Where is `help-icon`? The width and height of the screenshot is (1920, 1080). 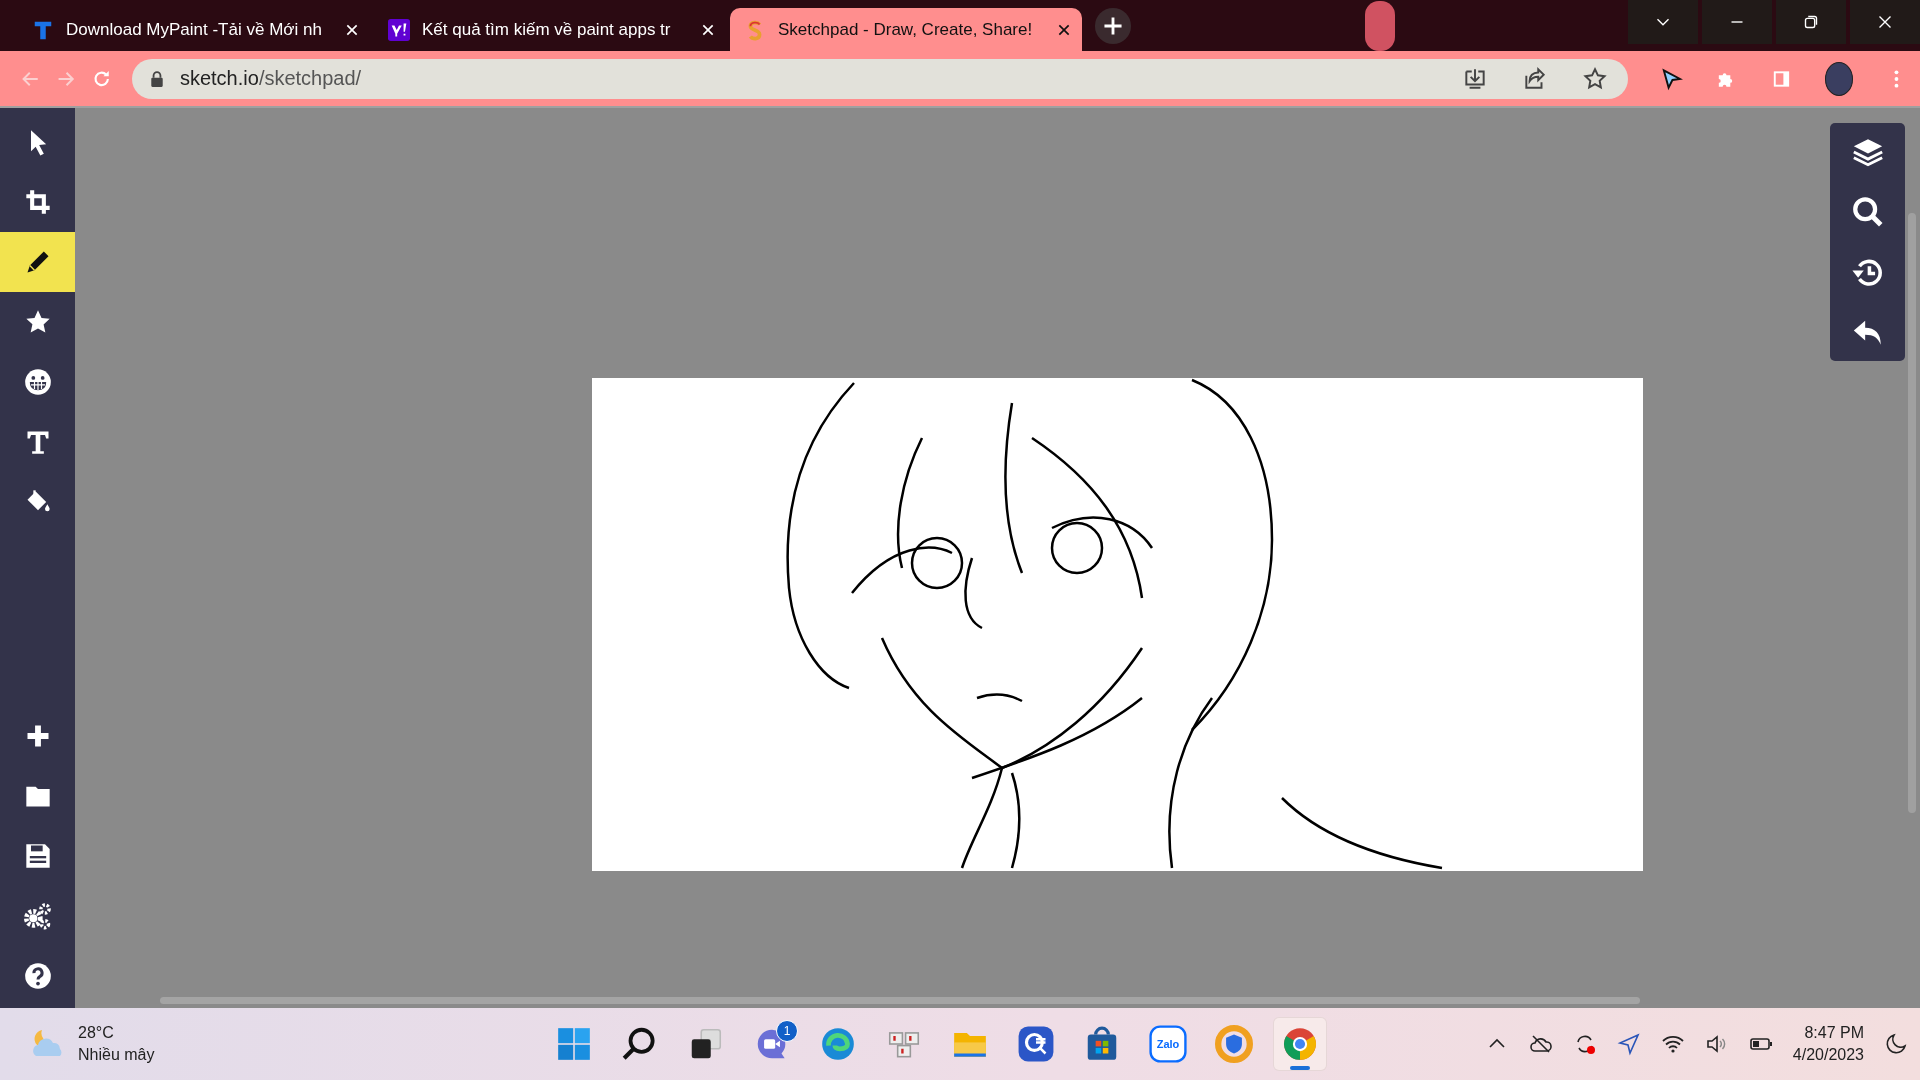 help-icon is located at coordinates (37, 976).